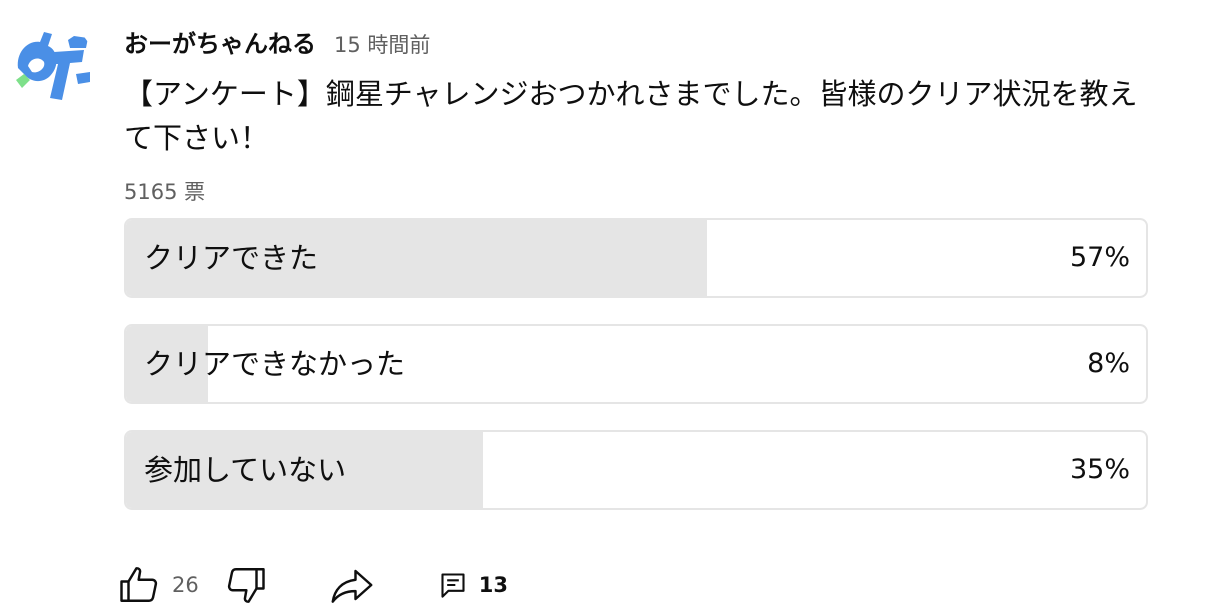 This screenshot has width=1224, height=614. Describe the element at coordinates (453, 585) in the screenshot. I see `comment-icon` at that location.